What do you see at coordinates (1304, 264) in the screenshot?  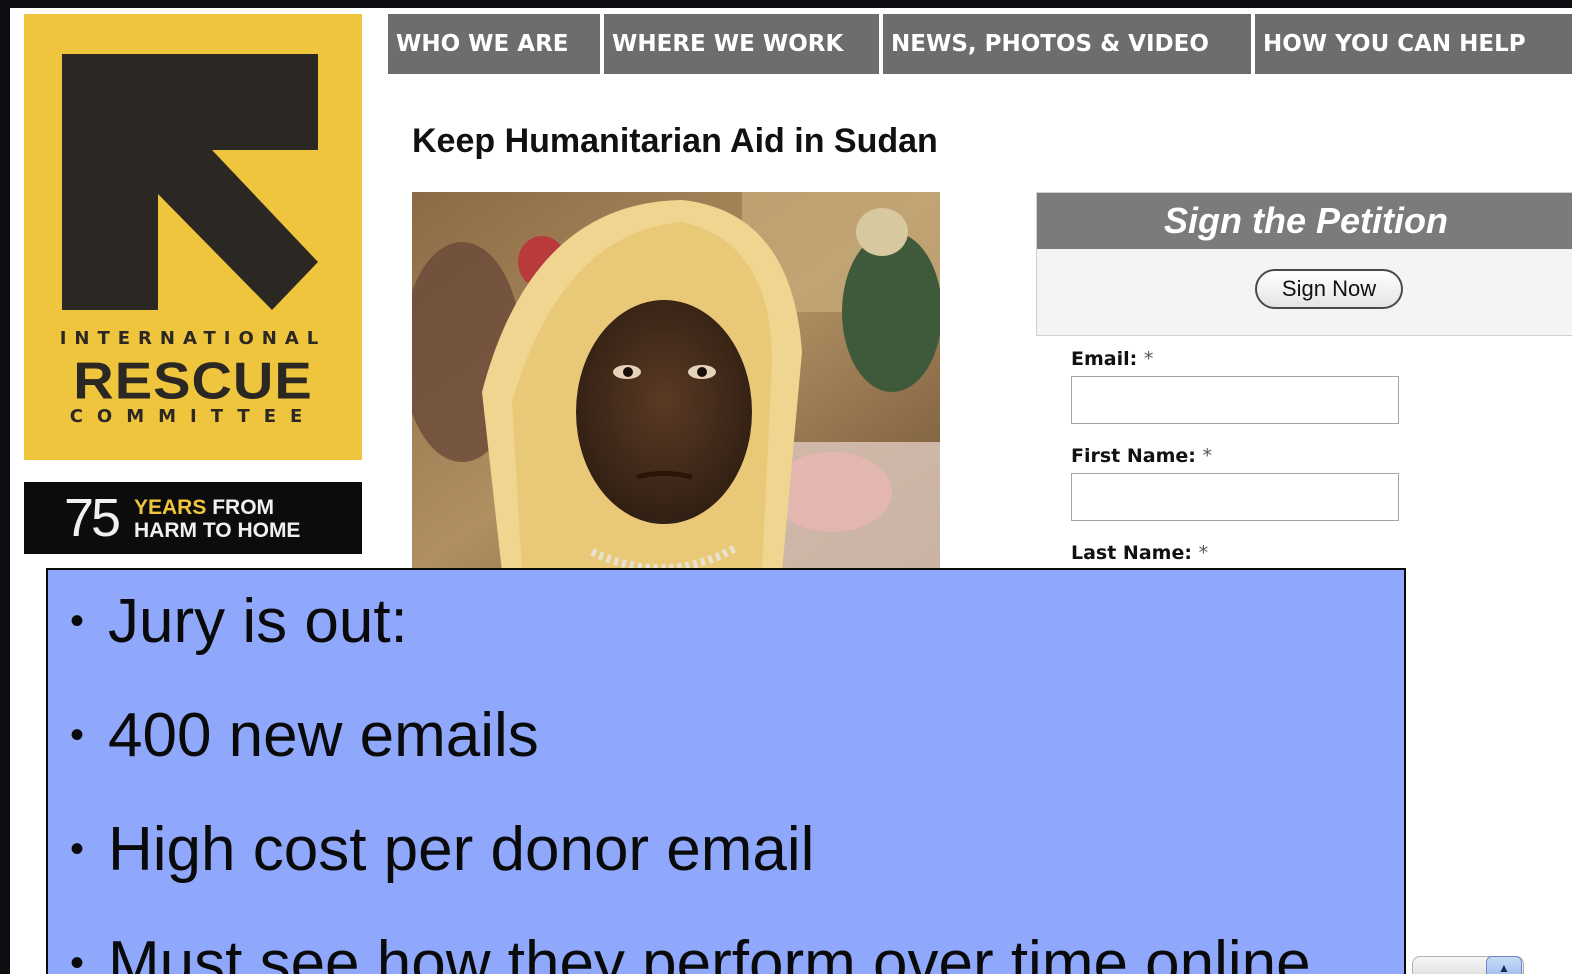 I see `petition-box: Sign the Petition Sign Now` at bounding box center [1304, 264].